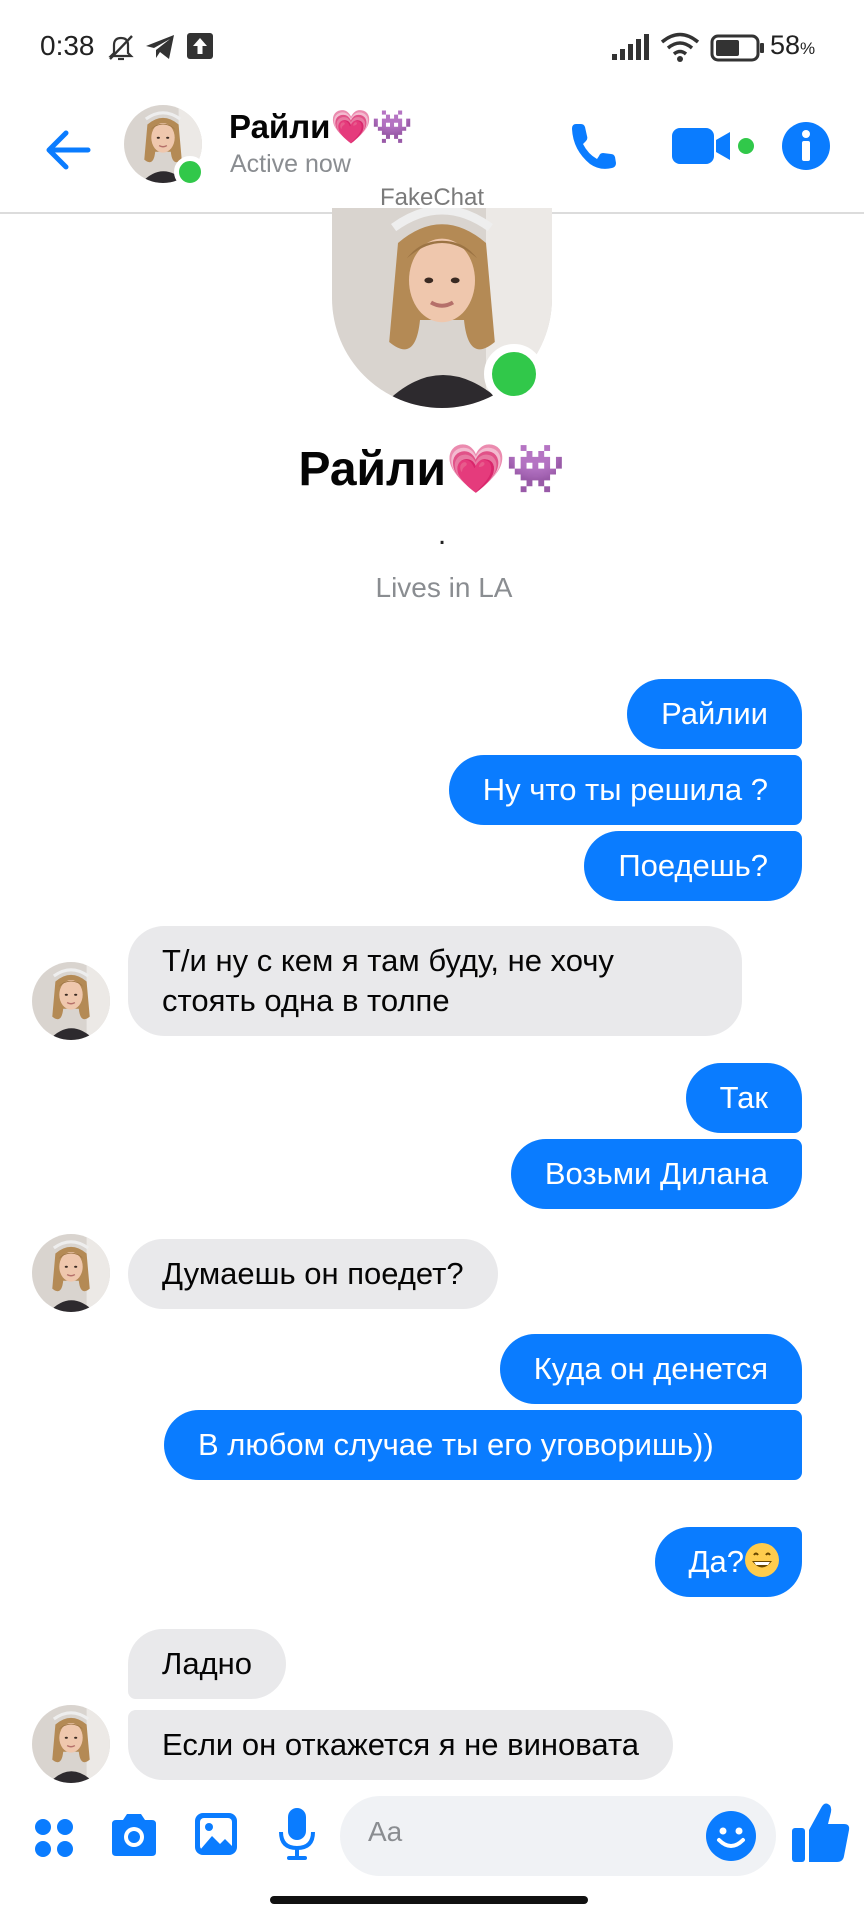 Image resolution: width=864 pixels, height=1920 pixels. What do you see at coordinates (731, 1836) in the screenshot?
I see `emoji-icon` at bounding box center [731, 1836].